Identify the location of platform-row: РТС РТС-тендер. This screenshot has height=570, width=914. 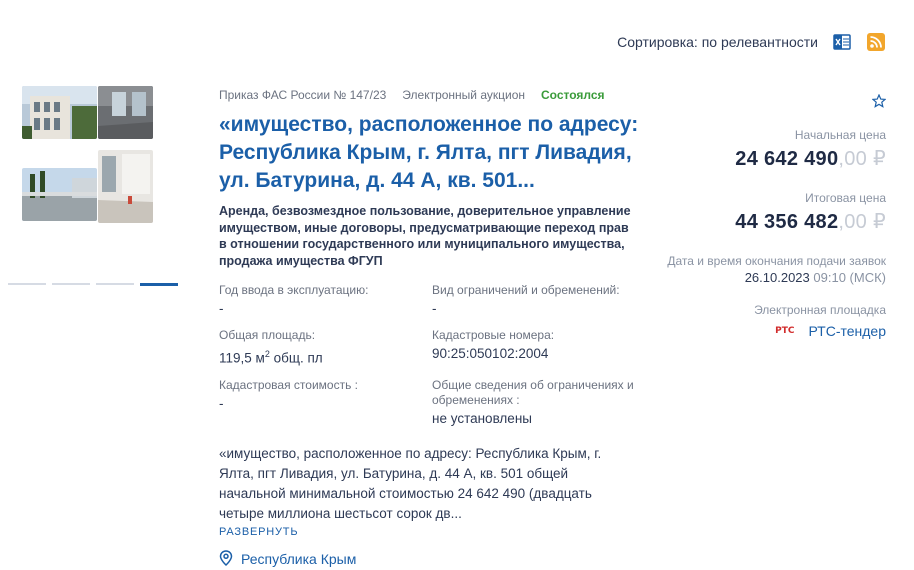
(766, 331).